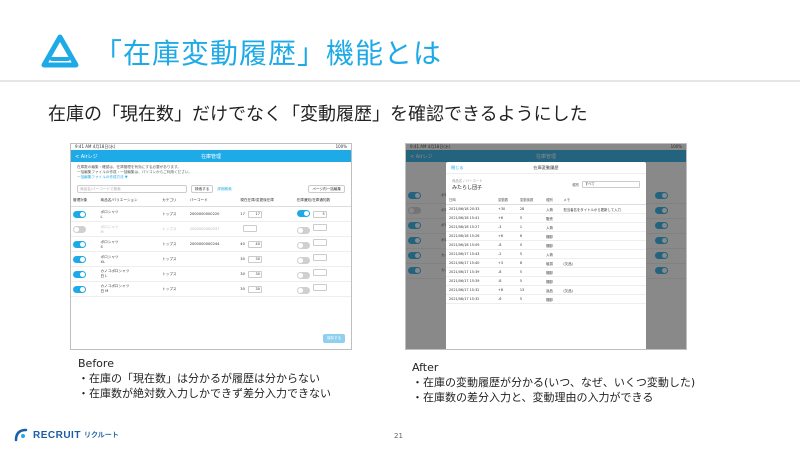 This screenshot has height=449, width=800. What do you see at coordinates (132, 189) in the screenshot?
I see `search-input: 商品名/バーコードで検索` at bounding box center [132, 189].